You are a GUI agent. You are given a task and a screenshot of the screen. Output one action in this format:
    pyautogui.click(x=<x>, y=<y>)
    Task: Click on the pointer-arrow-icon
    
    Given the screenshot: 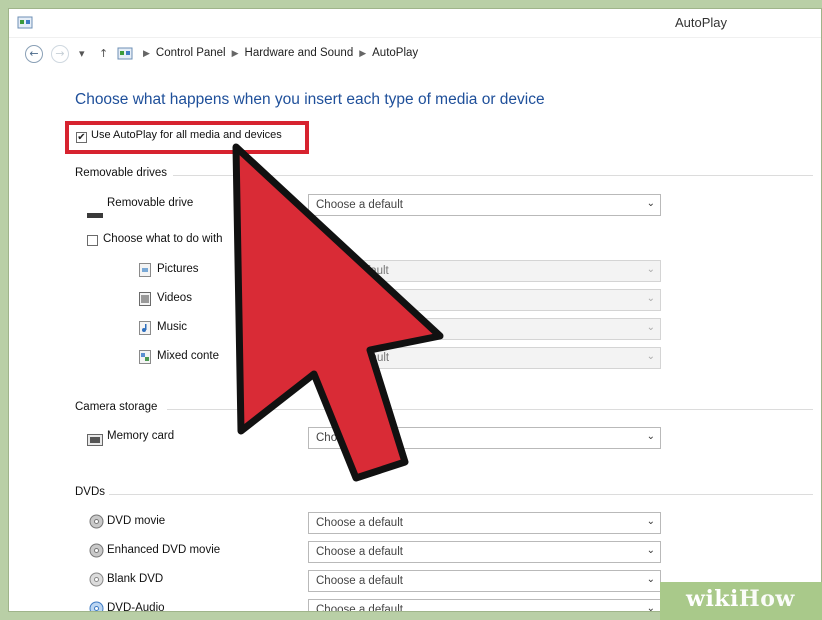 What is the action you would take?
    pyautogui.click(x=338, y=312)
    